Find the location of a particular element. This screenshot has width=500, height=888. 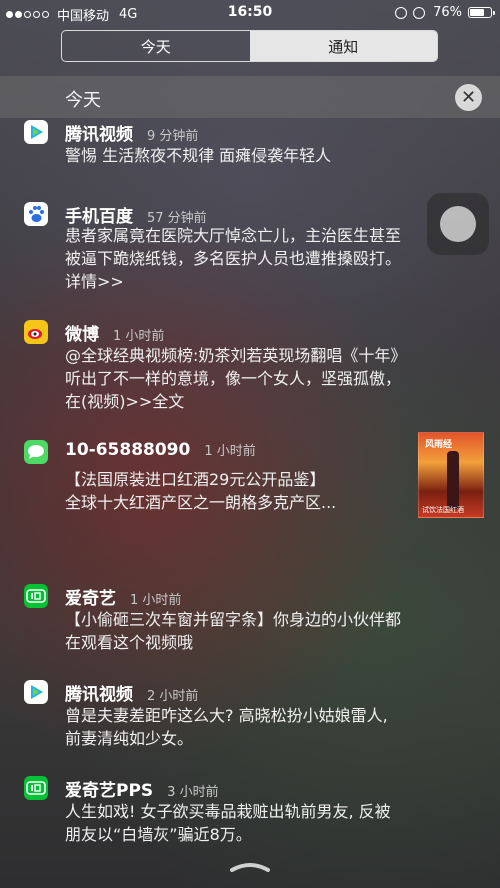

app-name: 10-65888090 is located at coordinates (128, 450).